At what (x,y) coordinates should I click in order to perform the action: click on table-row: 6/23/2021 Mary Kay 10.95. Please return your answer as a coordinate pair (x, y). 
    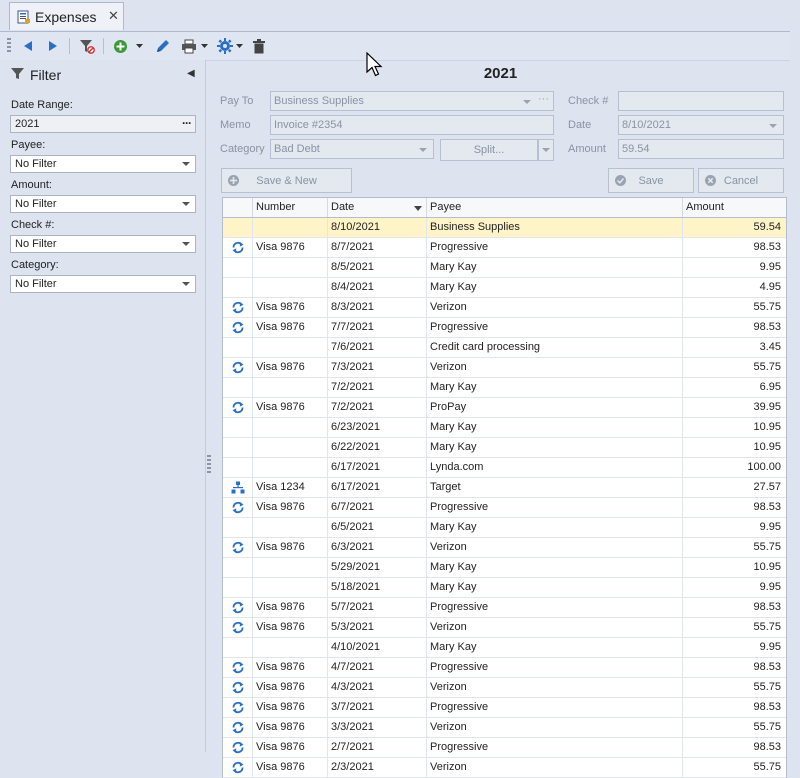
    Looking at the image, I should click on (504, 428).